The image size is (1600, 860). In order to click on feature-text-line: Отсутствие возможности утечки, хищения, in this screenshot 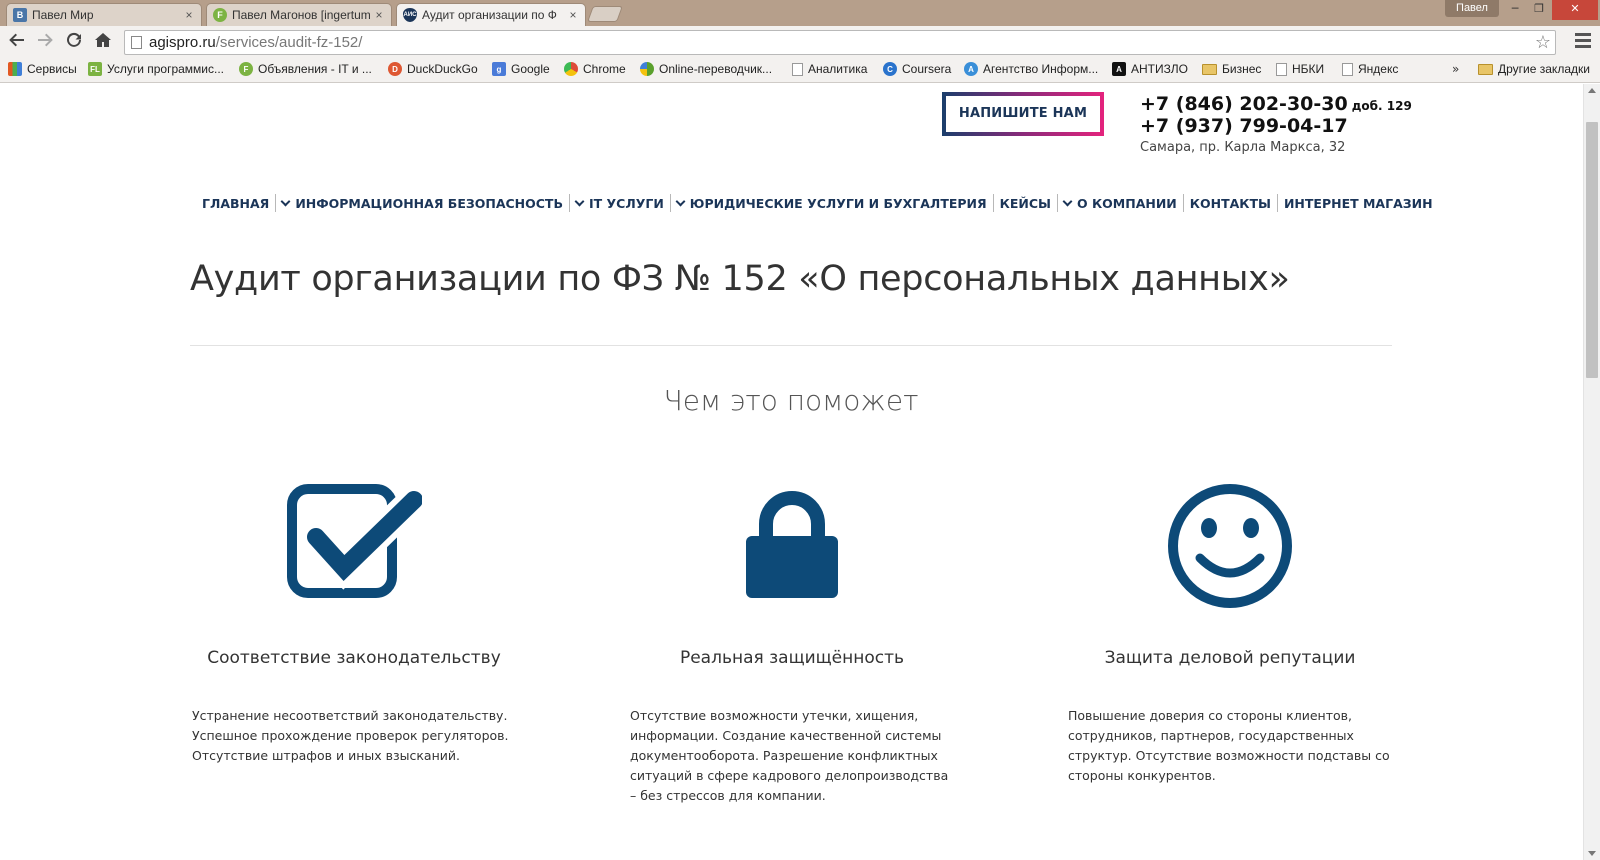, I will do `click(774, 715)`.